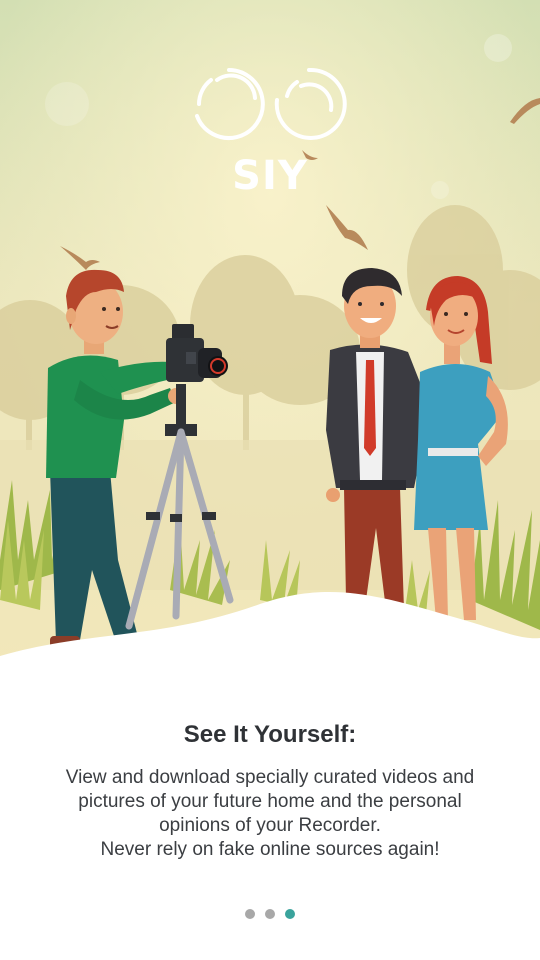 This screenshot has width=540, height=960. I want to click on app-logo: SIY, so click(270, 132).